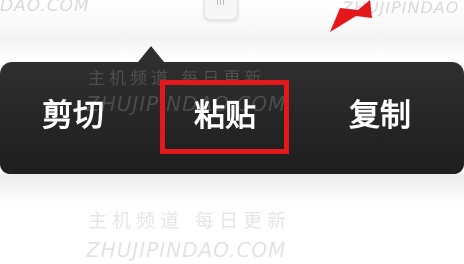 The image size is (464, 264). I want to click on paste-highlight-box, so click(224, 117).